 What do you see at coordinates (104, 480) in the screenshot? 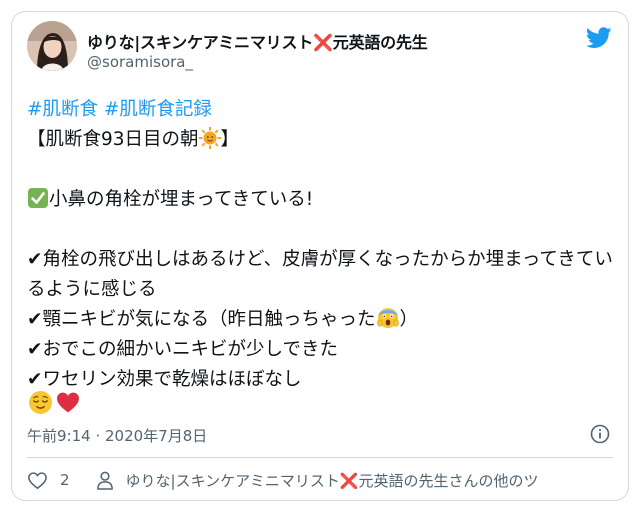
I see `person-icon` at bounding box center [104, 480].